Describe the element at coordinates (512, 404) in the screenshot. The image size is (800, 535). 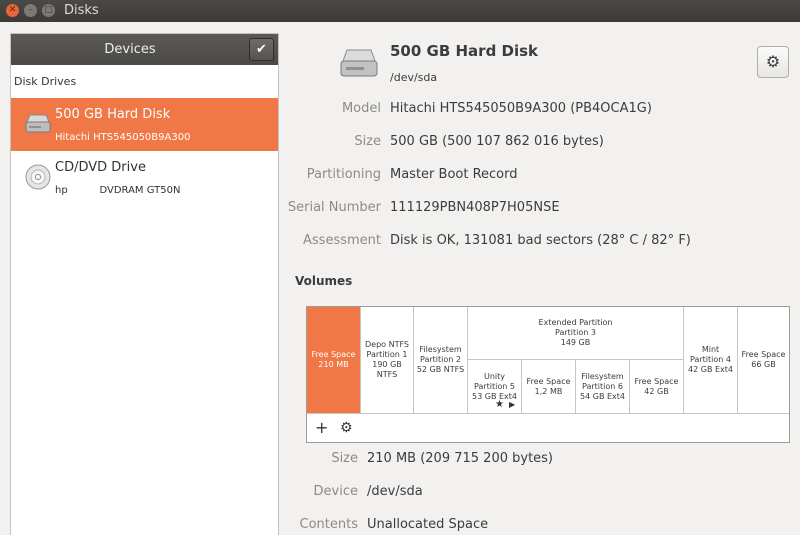
I see `play-icon: ▶` at that location.